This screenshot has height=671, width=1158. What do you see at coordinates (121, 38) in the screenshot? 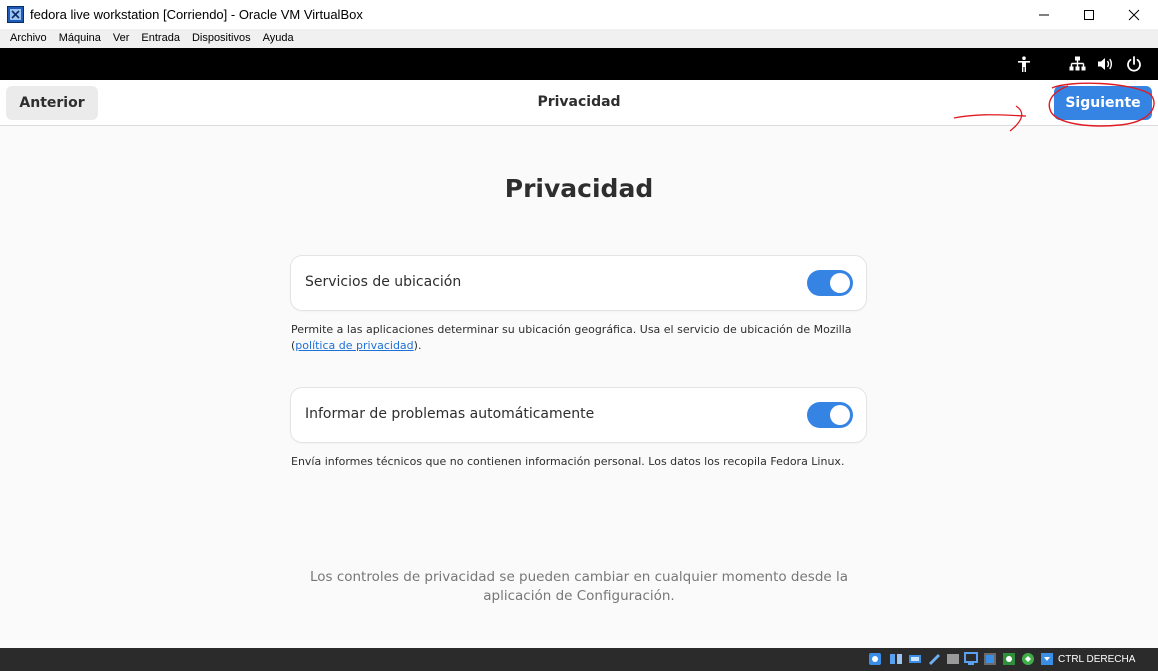
I see `menu-ver: Ver` at bounding box center [121, 38].